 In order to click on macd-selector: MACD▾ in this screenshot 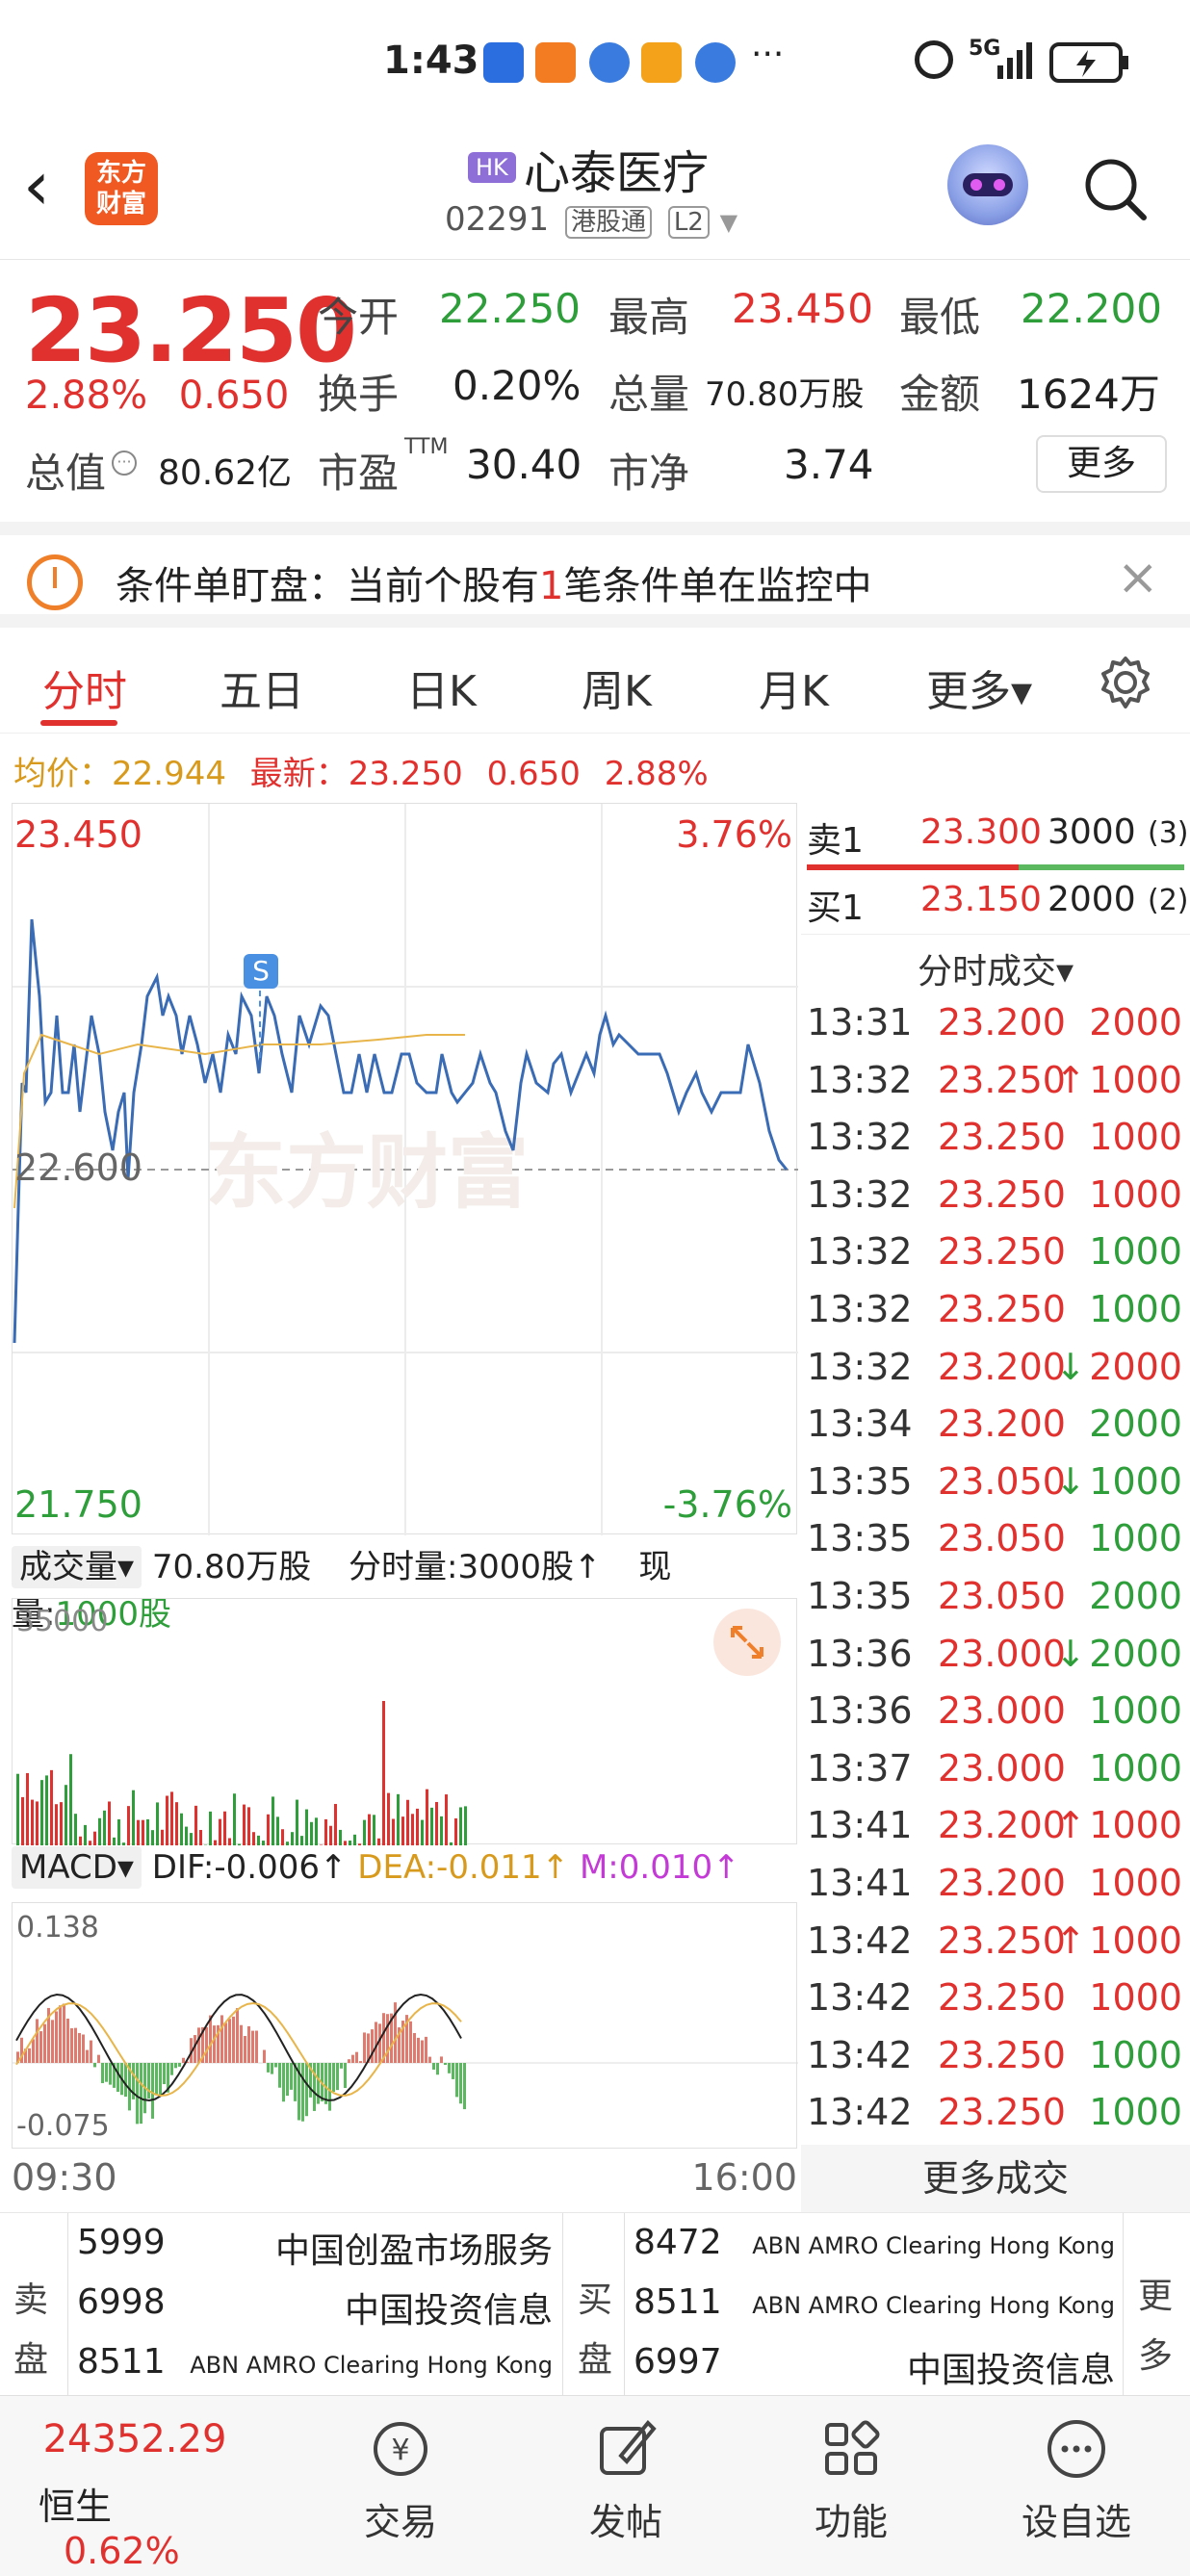, I will do `click(77, 1867)`.